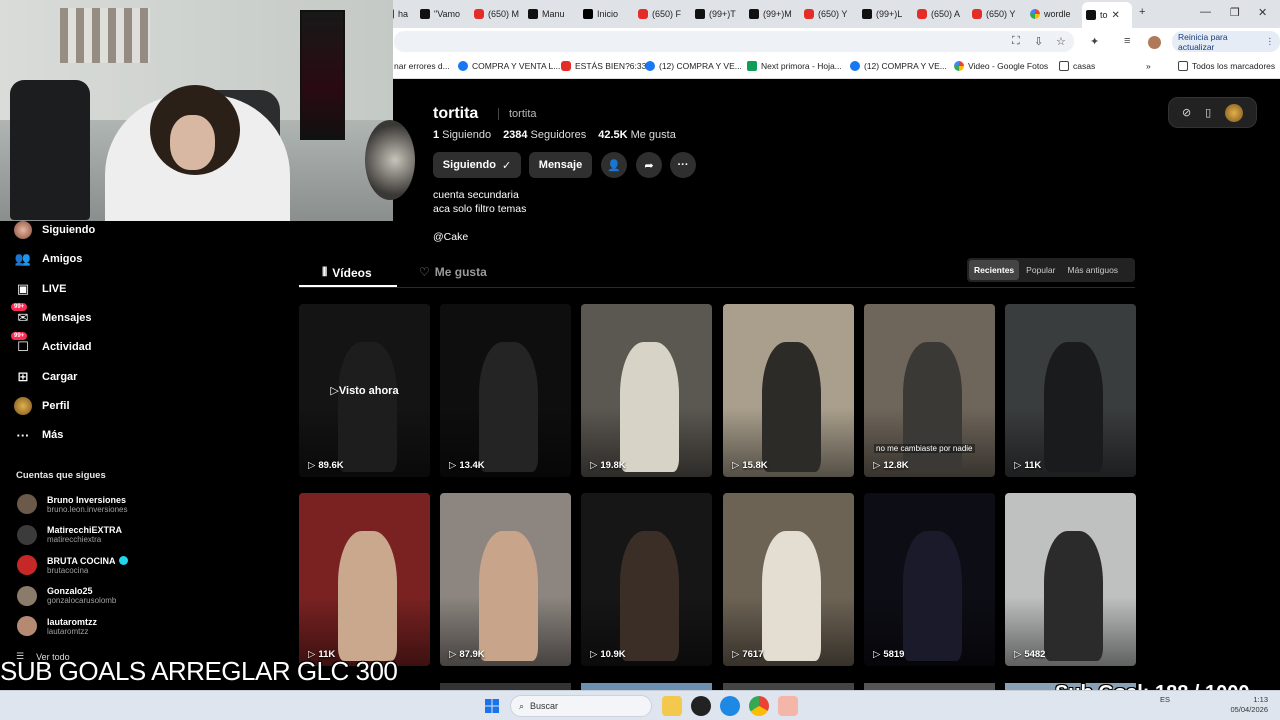 Image resolution: width=1280 pixels, height=720 pixels. I want to click on browser-tab-label: "Vamo, so click(447, 14).